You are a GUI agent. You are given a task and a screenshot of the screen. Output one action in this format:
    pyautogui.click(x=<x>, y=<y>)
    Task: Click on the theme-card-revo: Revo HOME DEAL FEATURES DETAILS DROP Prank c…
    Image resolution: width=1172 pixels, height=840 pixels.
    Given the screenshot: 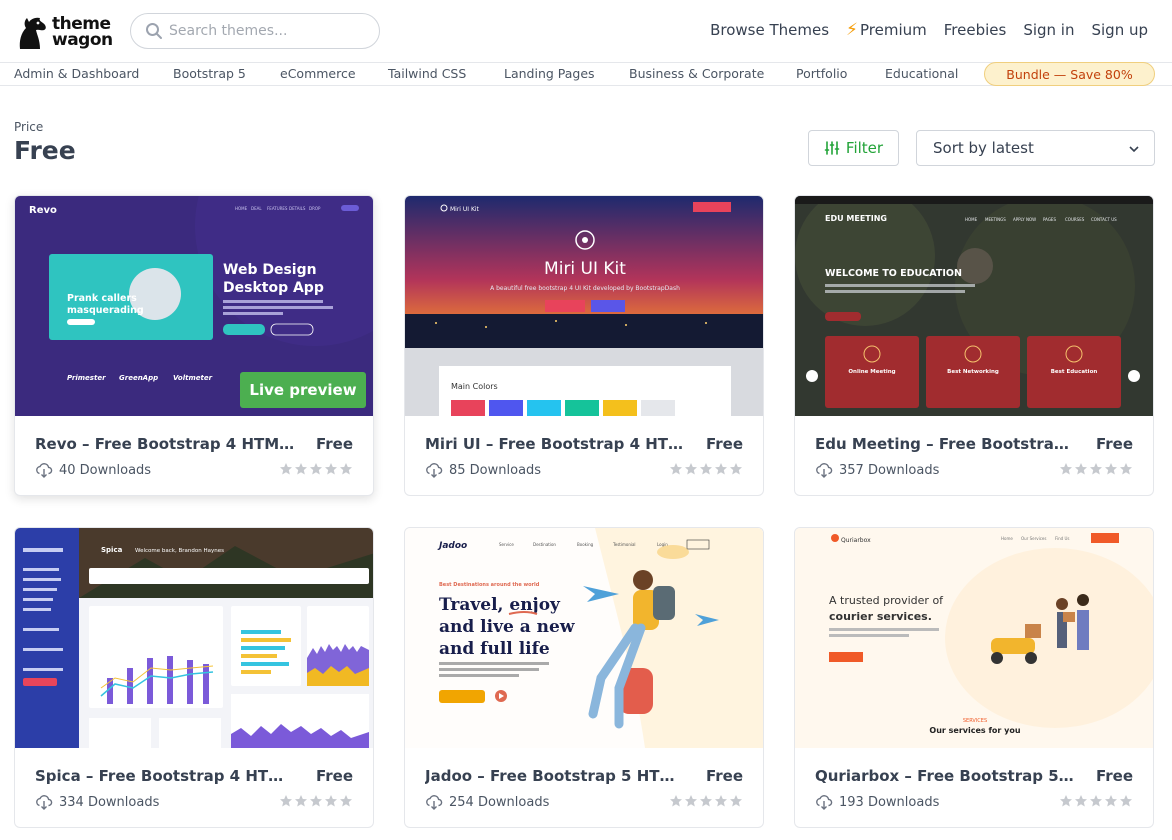 What is the action you would take?
    pyautogui.click(x=194, y=345)
    